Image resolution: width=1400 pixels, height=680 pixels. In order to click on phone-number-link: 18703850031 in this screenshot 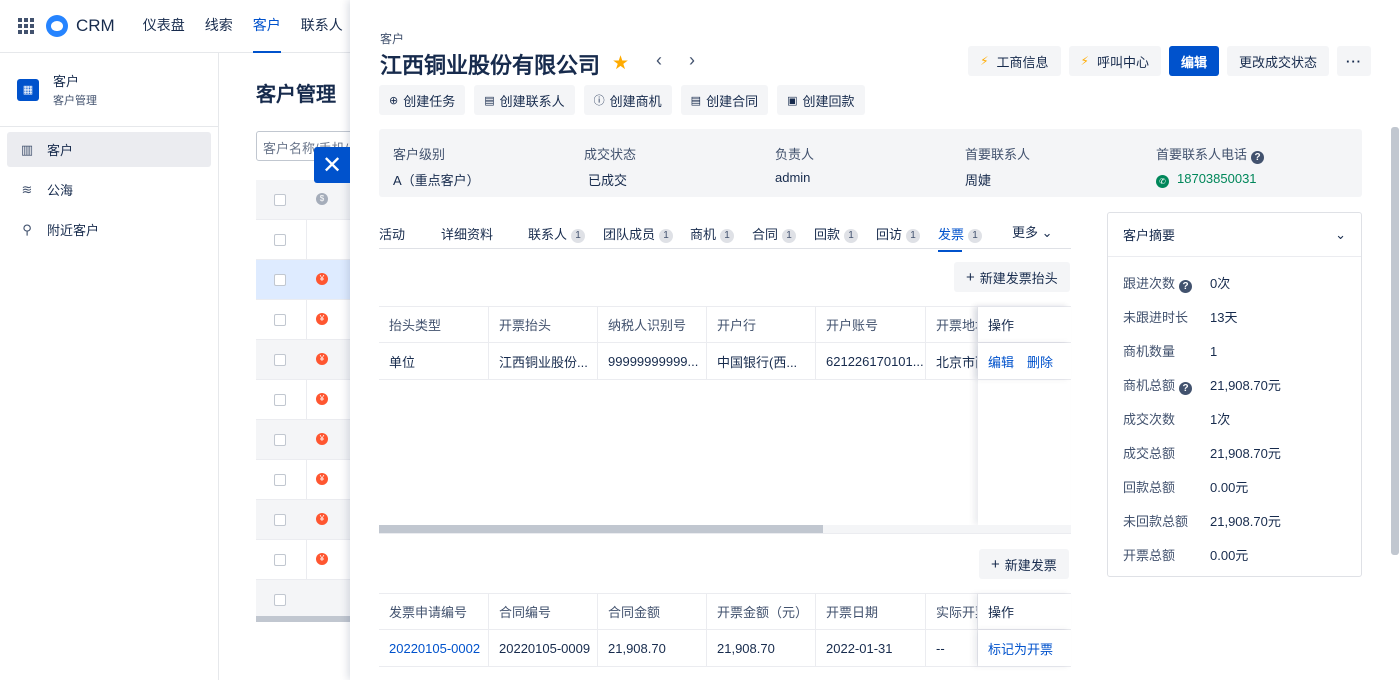, I will do `click(1217, 178)`.